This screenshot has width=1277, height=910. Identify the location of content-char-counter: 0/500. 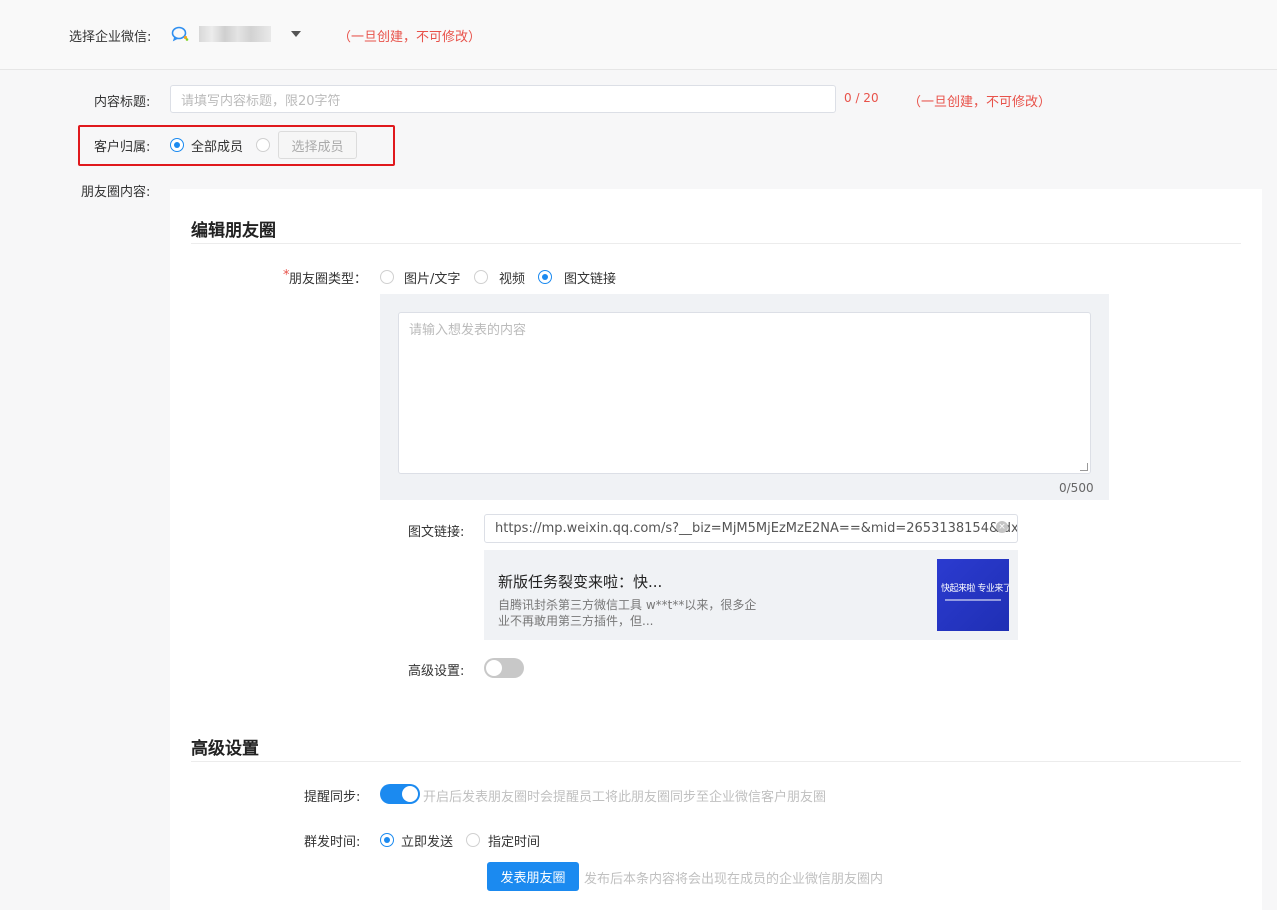
(1076, 488).